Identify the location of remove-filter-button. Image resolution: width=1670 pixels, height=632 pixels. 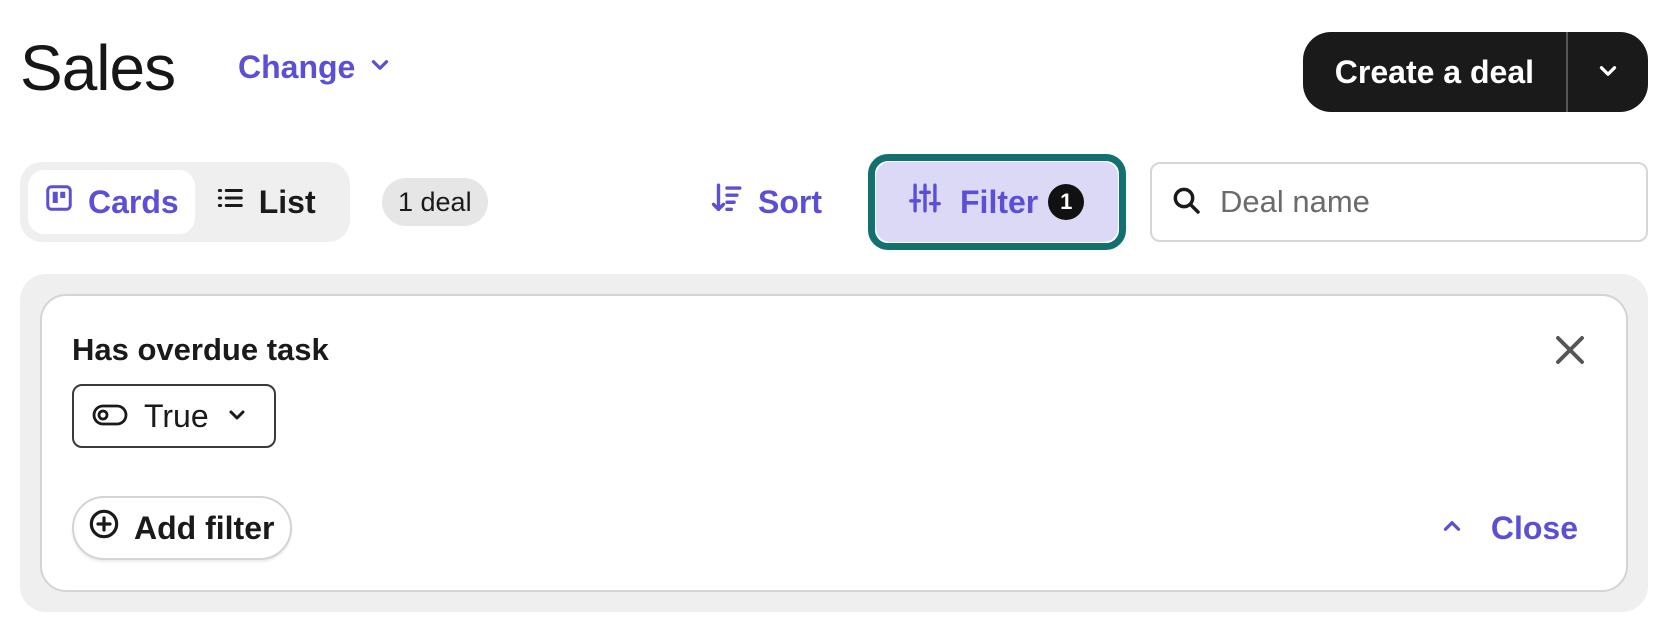
(1570, 352).